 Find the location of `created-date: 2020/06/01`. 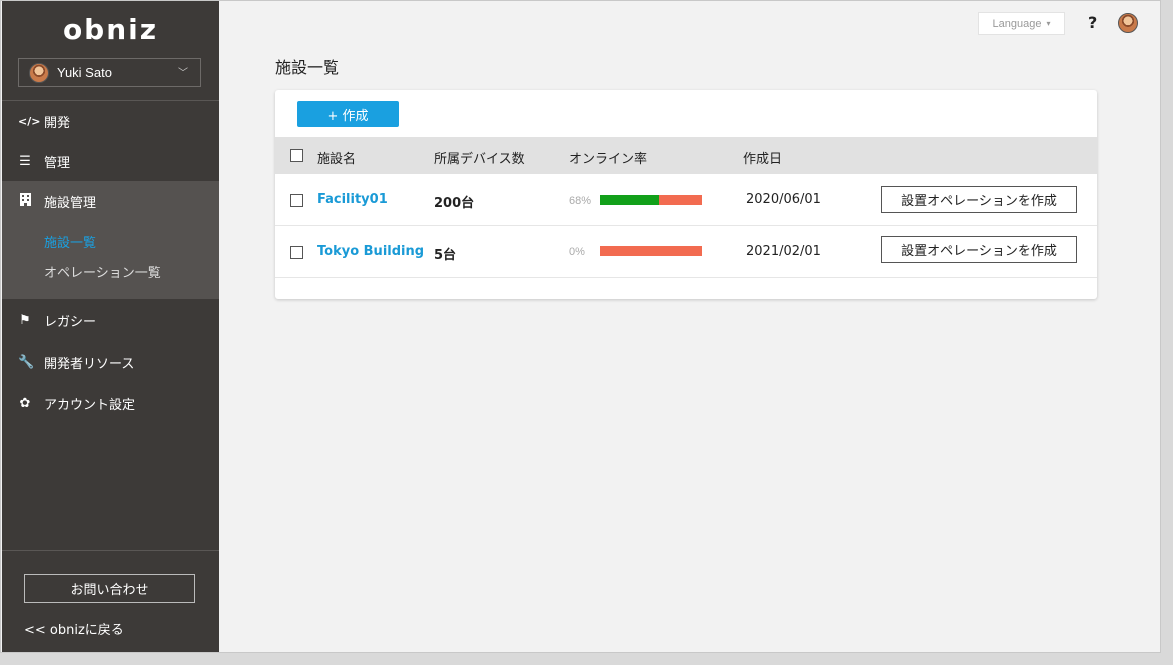

created-date: 2020/06/01 is located at coordinates (783, 199).